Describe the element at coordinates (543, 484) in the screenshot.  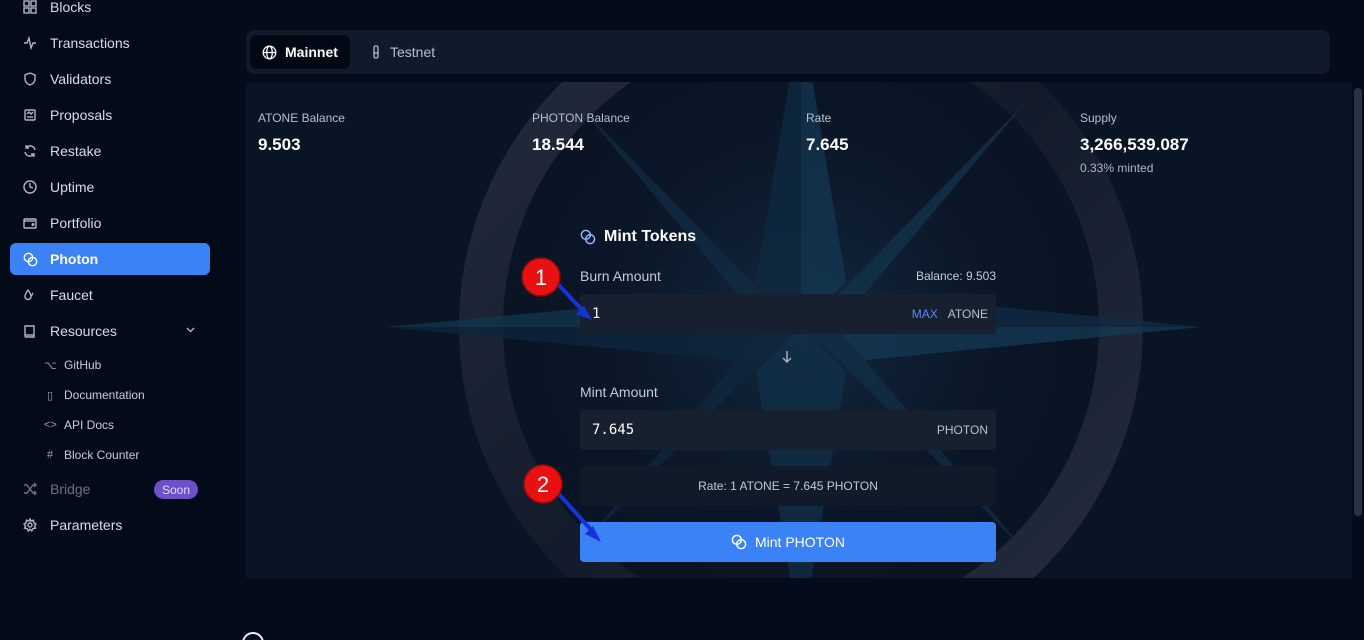
I see `annotation-number: 2` at that location.